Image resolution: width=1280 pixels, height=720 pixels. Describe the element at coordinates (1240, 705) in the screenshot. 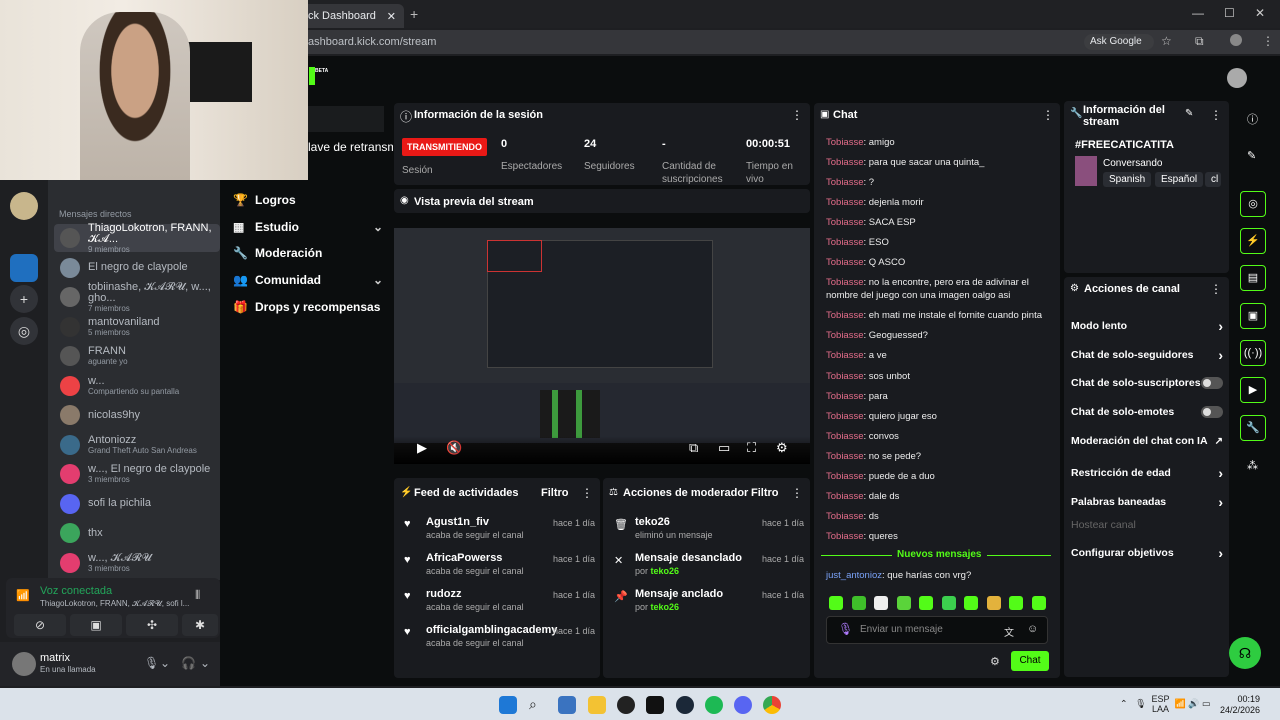

I see `clock: 00:19 24/2/2026` at that location.